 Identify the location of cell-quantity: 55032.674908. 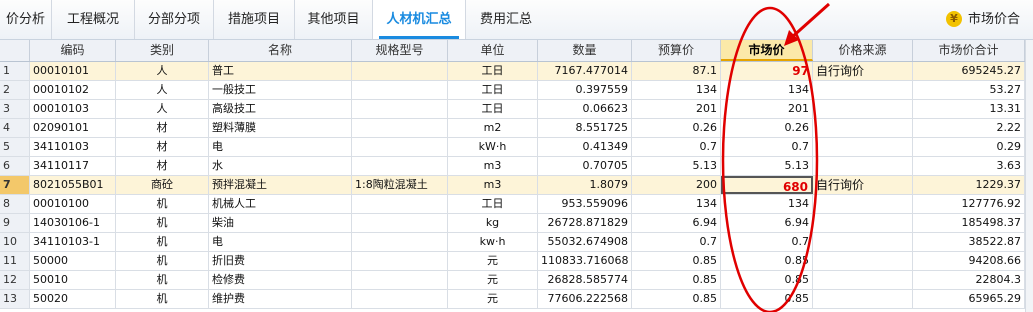
(585, 242).